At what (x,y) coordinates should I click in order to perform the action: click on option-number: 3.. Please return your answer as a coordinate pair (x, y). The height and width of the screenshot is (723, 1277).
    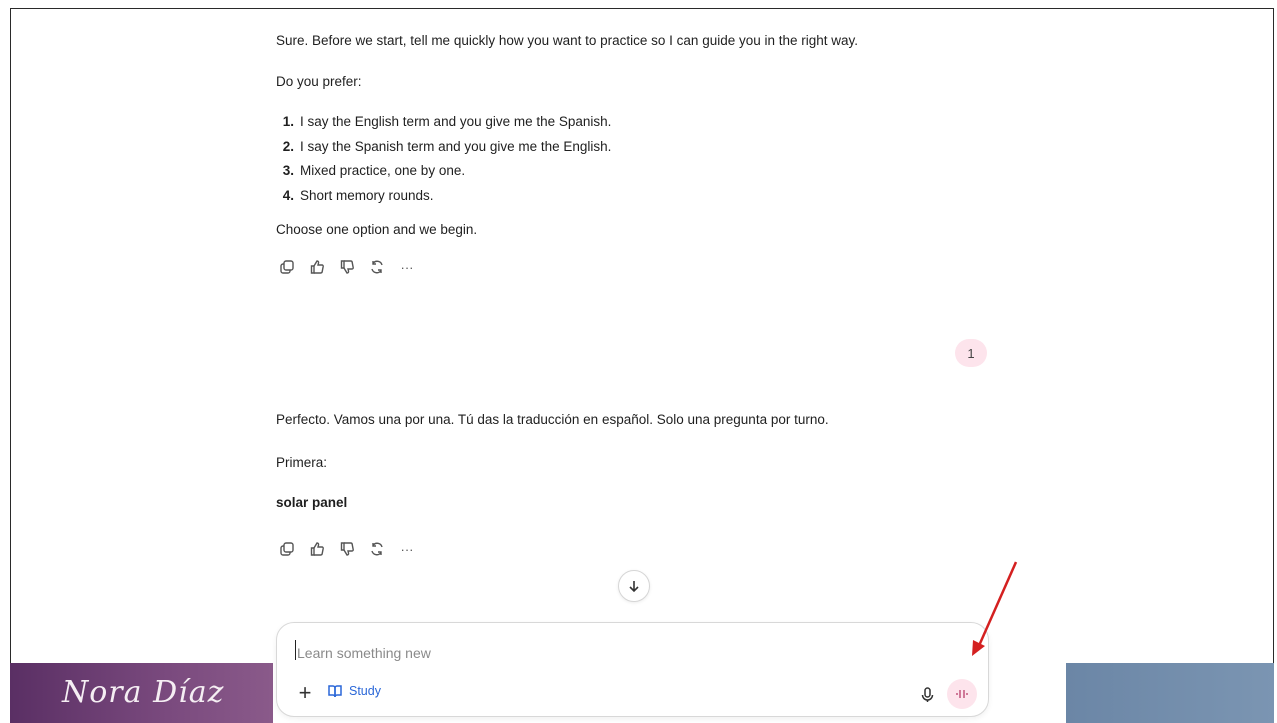
    Looking at the image, I should click on (288, 170).